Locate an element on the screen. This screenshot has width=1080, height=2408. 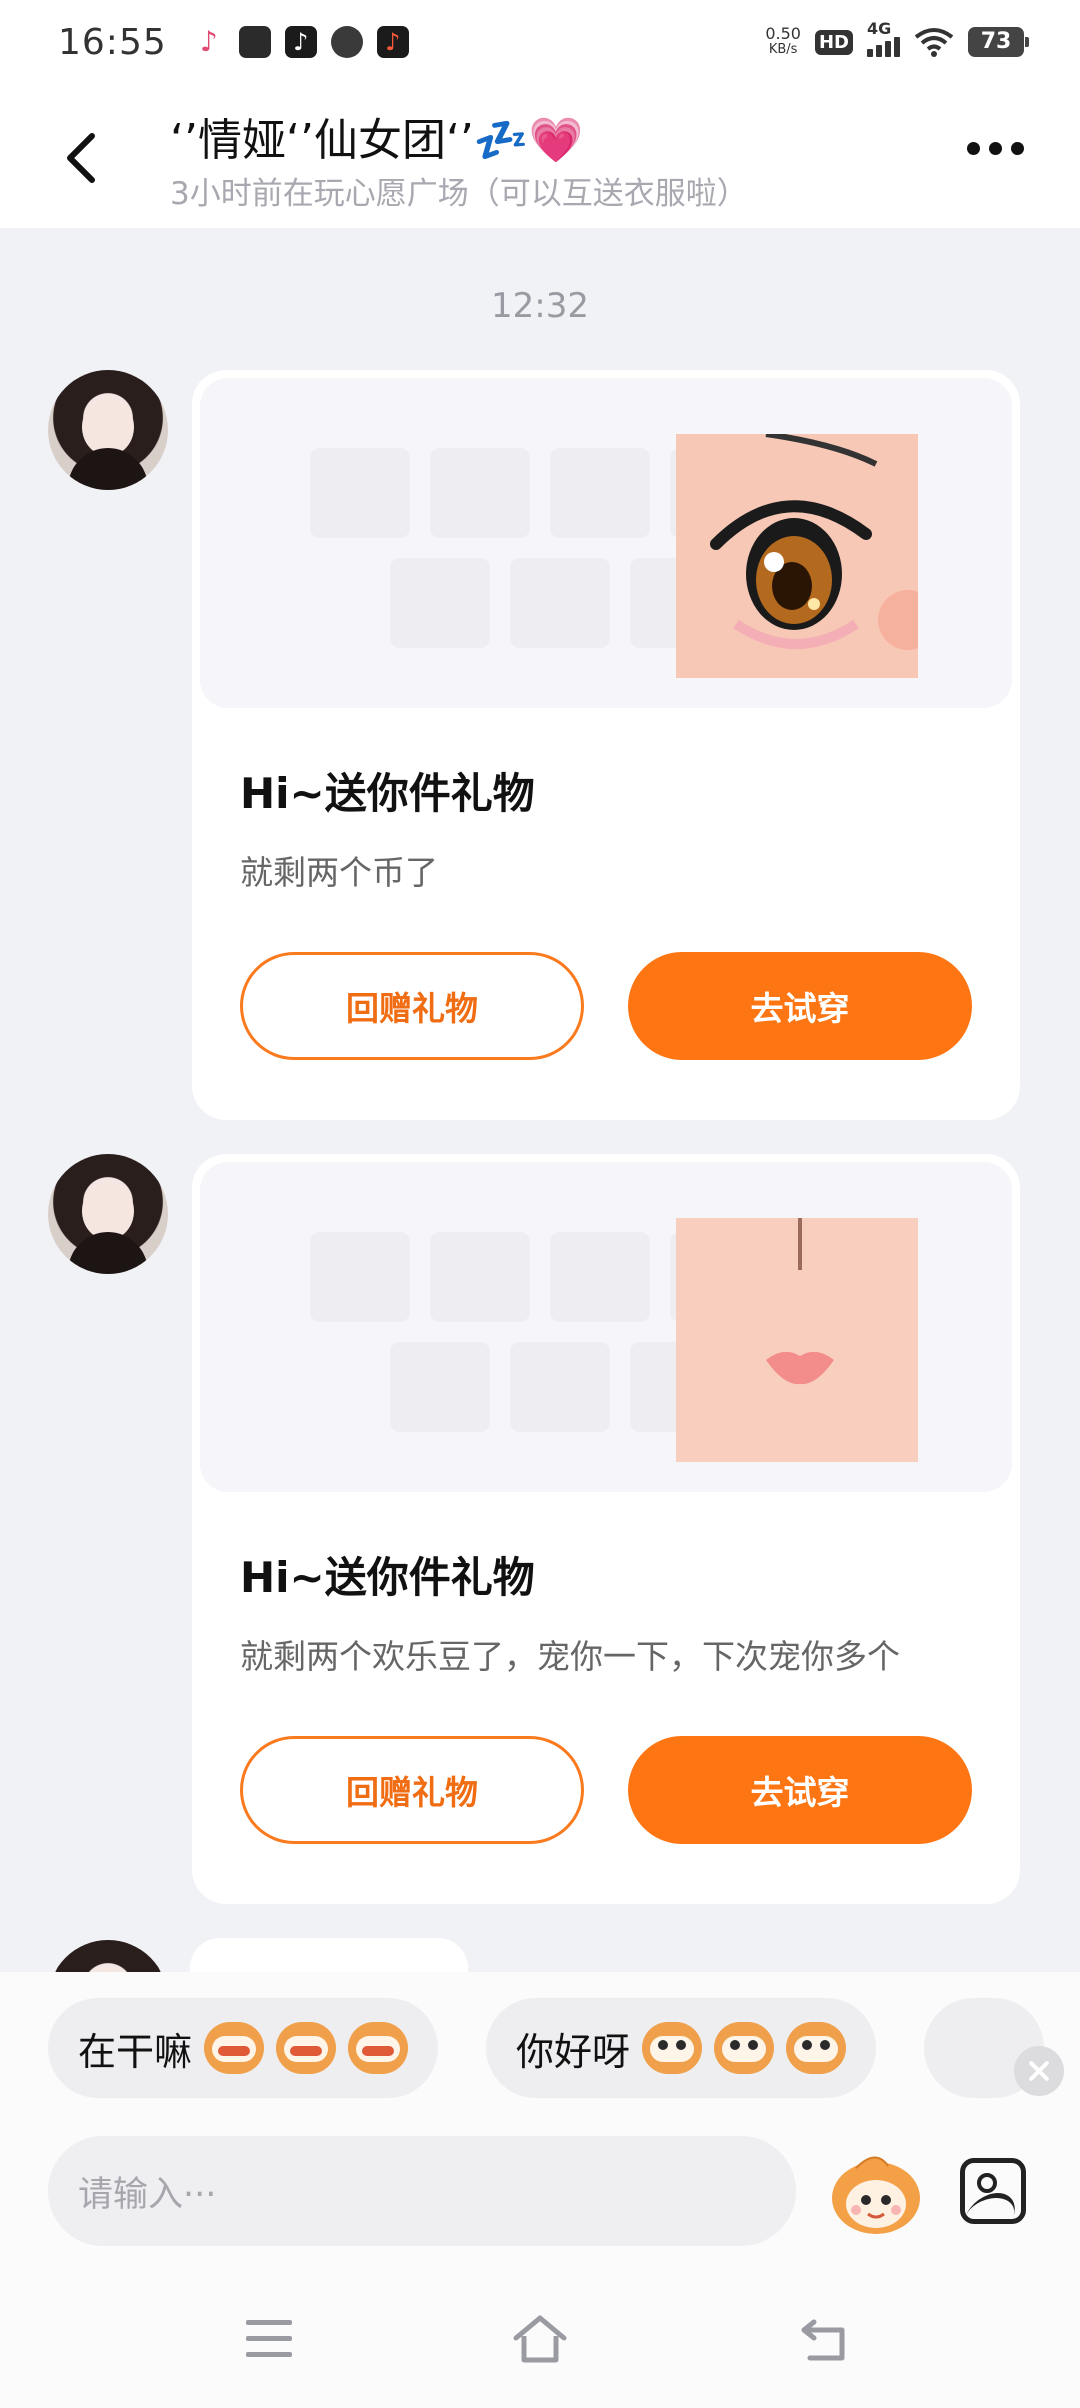
battery-level: 73 is located at coordinates (996, 41).